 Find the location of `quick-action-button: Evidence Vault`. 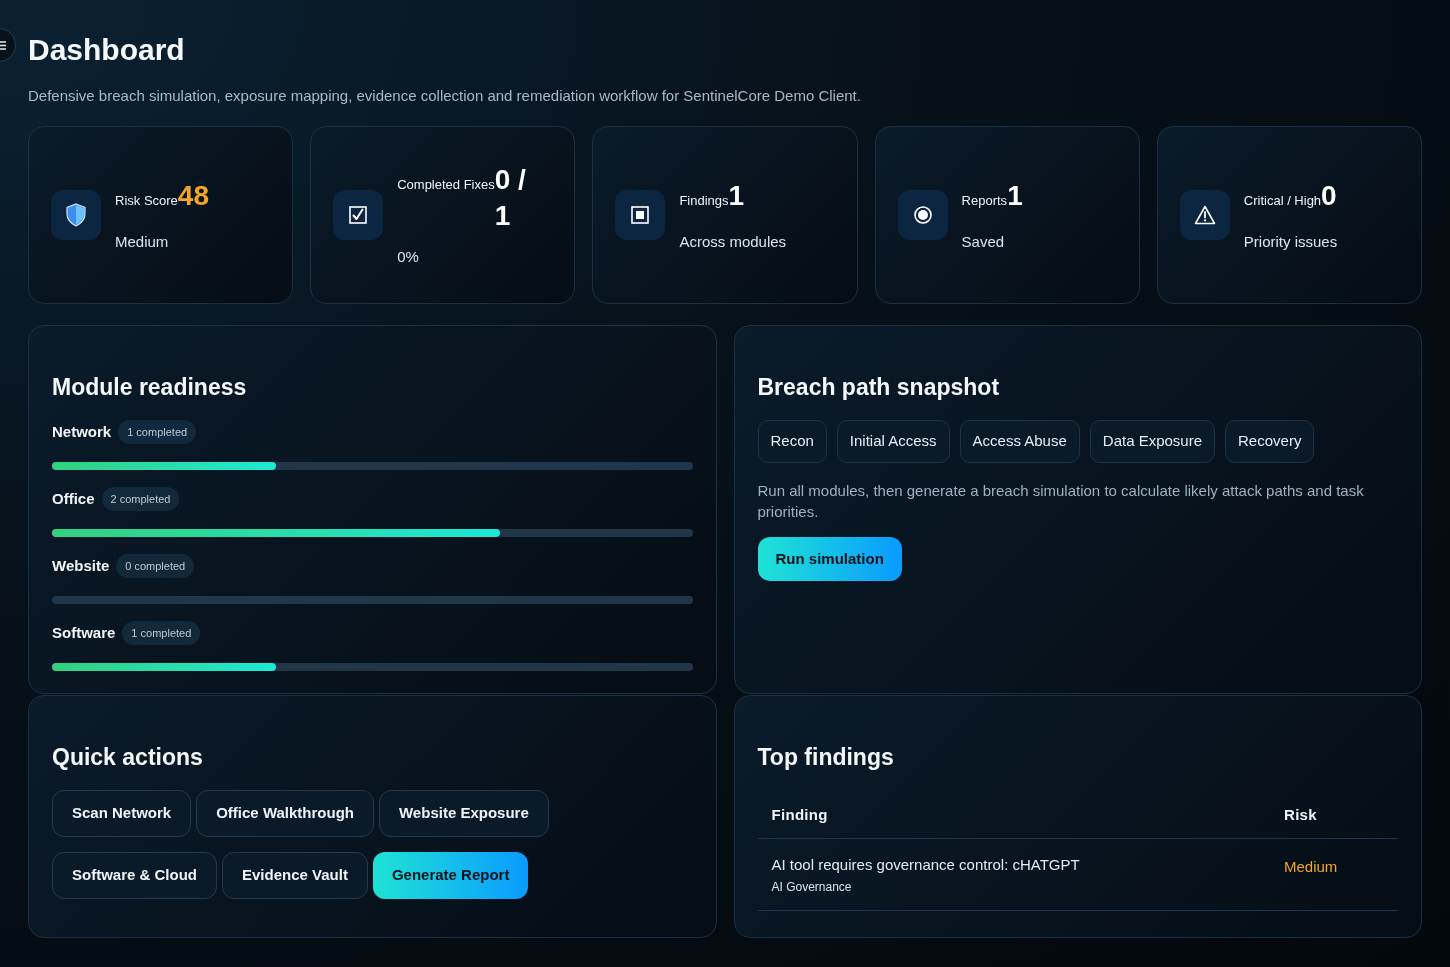

quick-action-button: Evidence Vault is located at coordinates (295, 875).